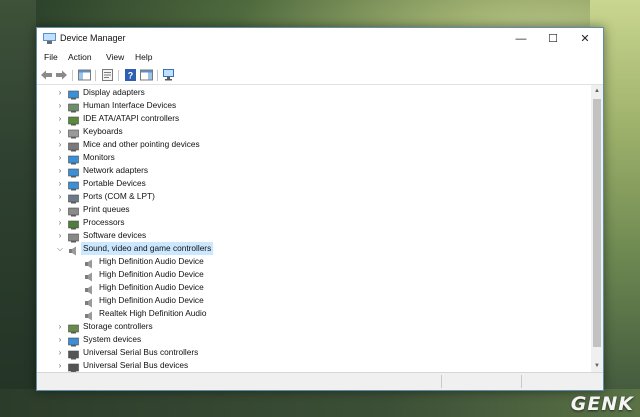 The image size is (640, 417). I want to click on display-adapter-icon, so click(73, 93).